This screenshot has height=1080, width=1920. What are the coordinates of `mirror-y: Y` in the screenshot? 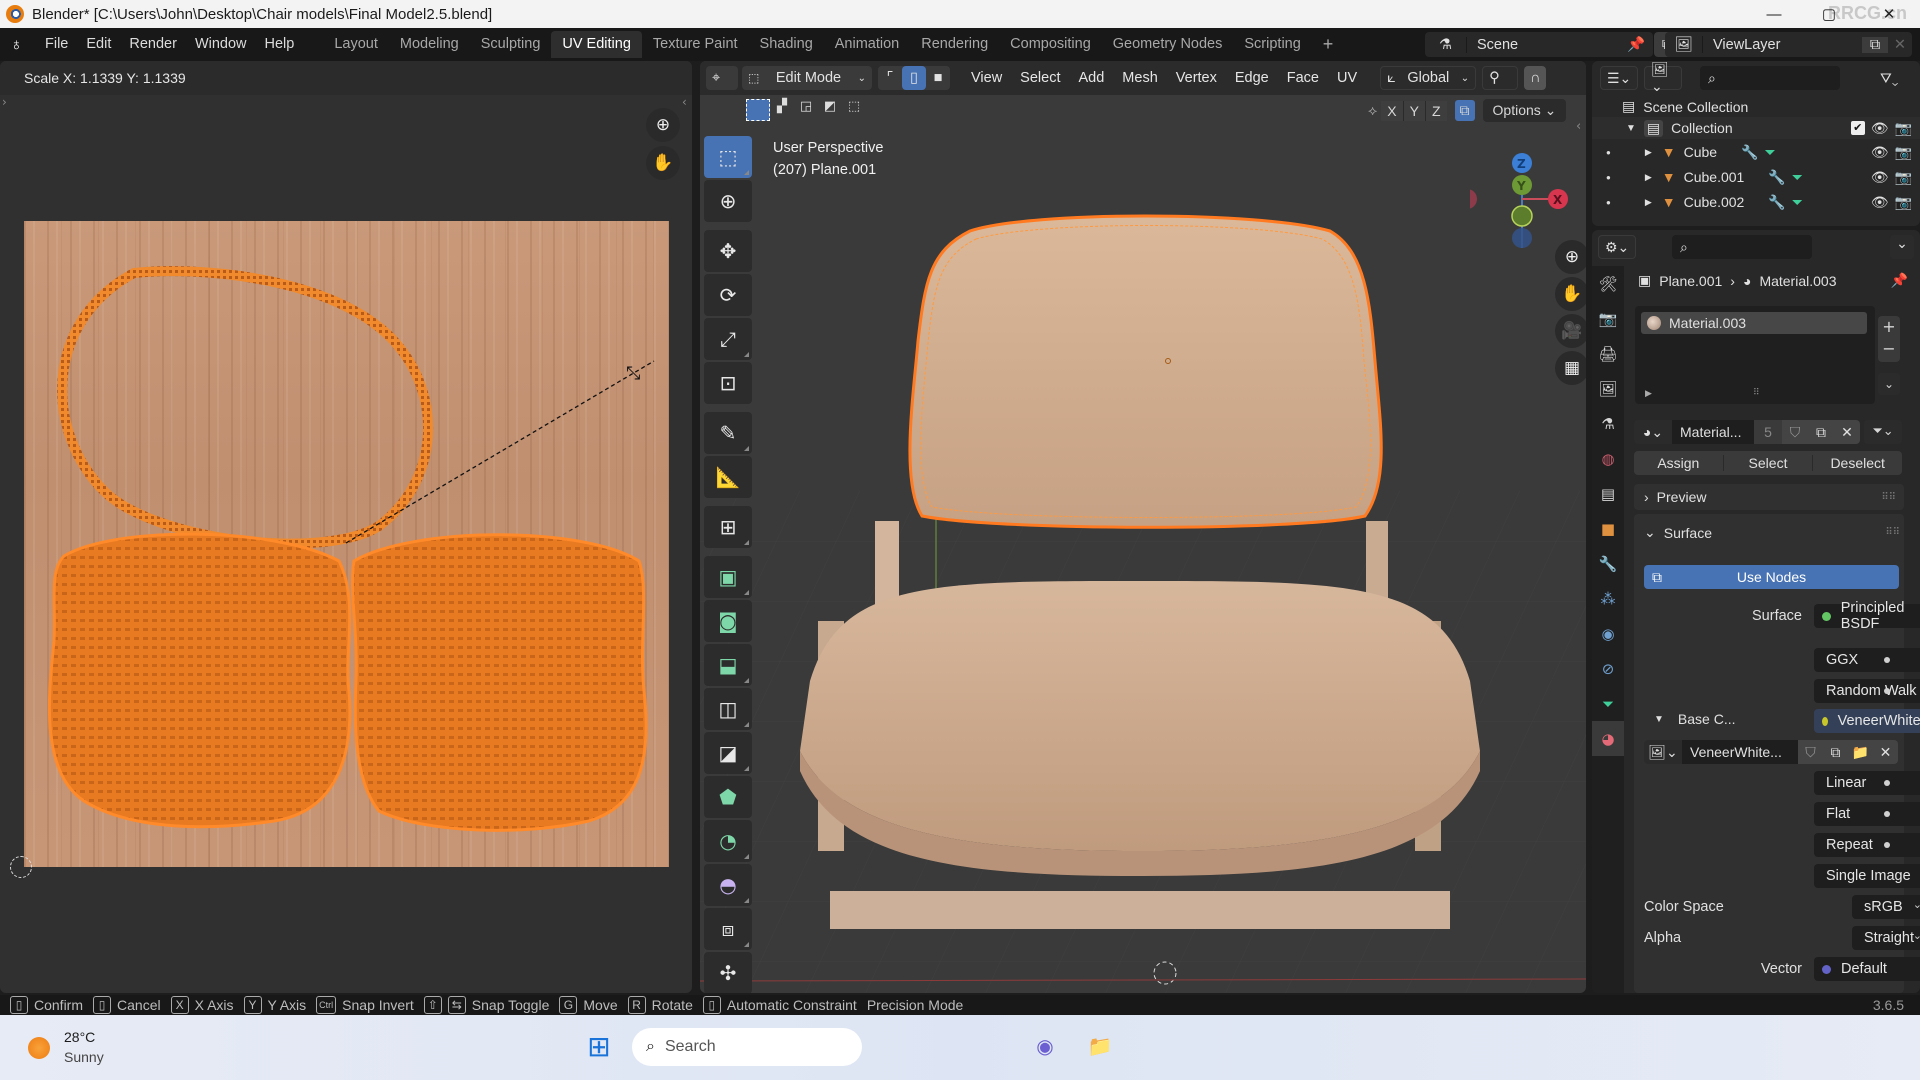 It's located at (1413, 110).